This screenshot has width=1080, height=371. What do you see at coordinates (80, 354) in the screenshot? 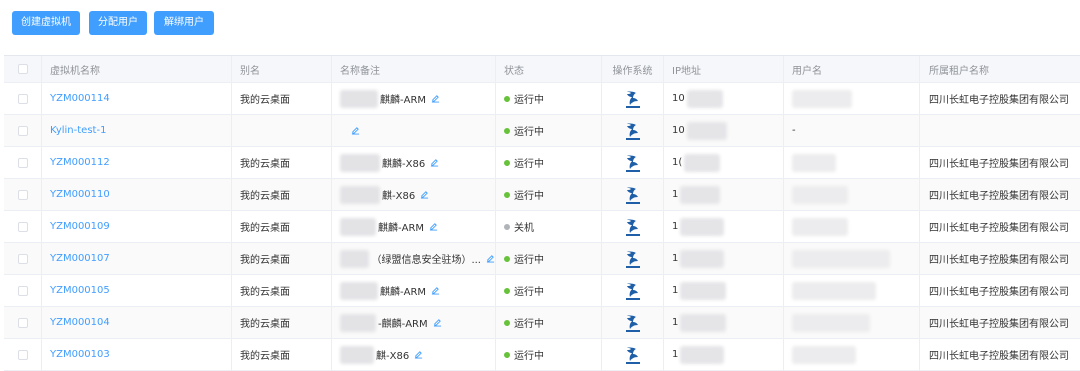
I see `vm-name-link: YZM000103` at bounding box center [80, 354].